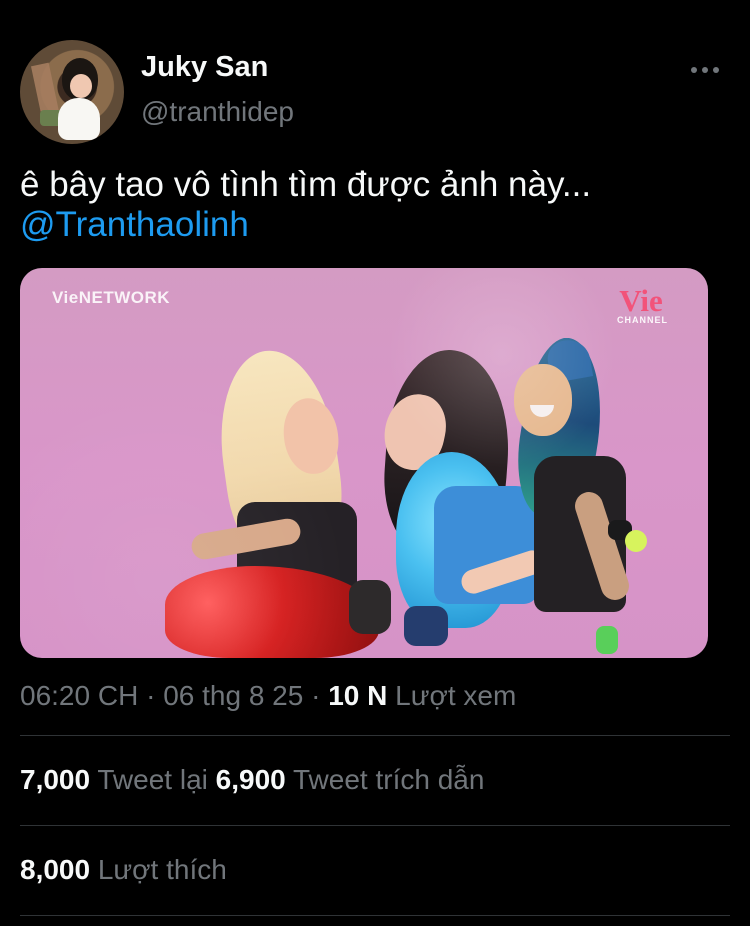 The height and width of the screenshot is (926, 750). I want to click on tweet-views-count: 10 N, so click(357, 695).